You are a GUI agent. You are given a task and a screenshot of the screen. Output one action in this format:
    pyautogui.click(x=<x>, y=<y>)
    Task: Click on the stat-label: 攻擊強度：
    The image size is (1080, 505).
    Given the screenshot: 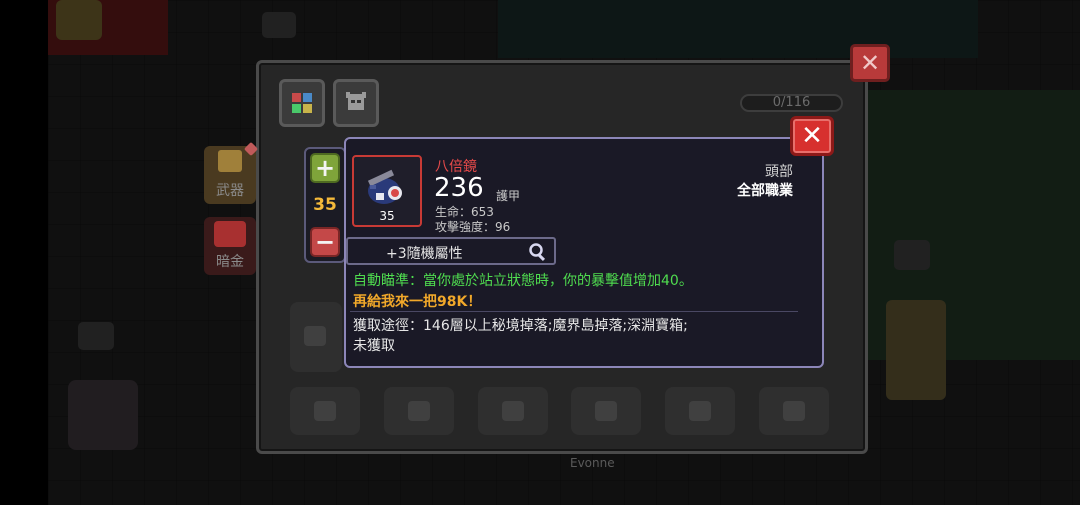 What is the action you would take?
    pyautogui.click(x=465, y=227)
    